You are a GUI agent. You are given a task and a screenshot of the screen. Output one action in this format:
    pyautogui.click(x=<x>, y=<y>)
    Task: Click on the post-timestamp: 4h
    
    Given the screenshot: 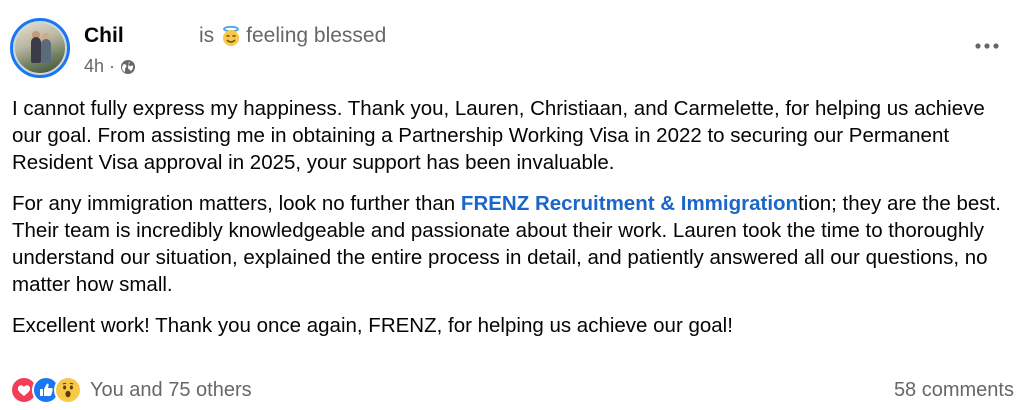 What is the action you would take?
    pyautogui.click(x=94, y=66)
    